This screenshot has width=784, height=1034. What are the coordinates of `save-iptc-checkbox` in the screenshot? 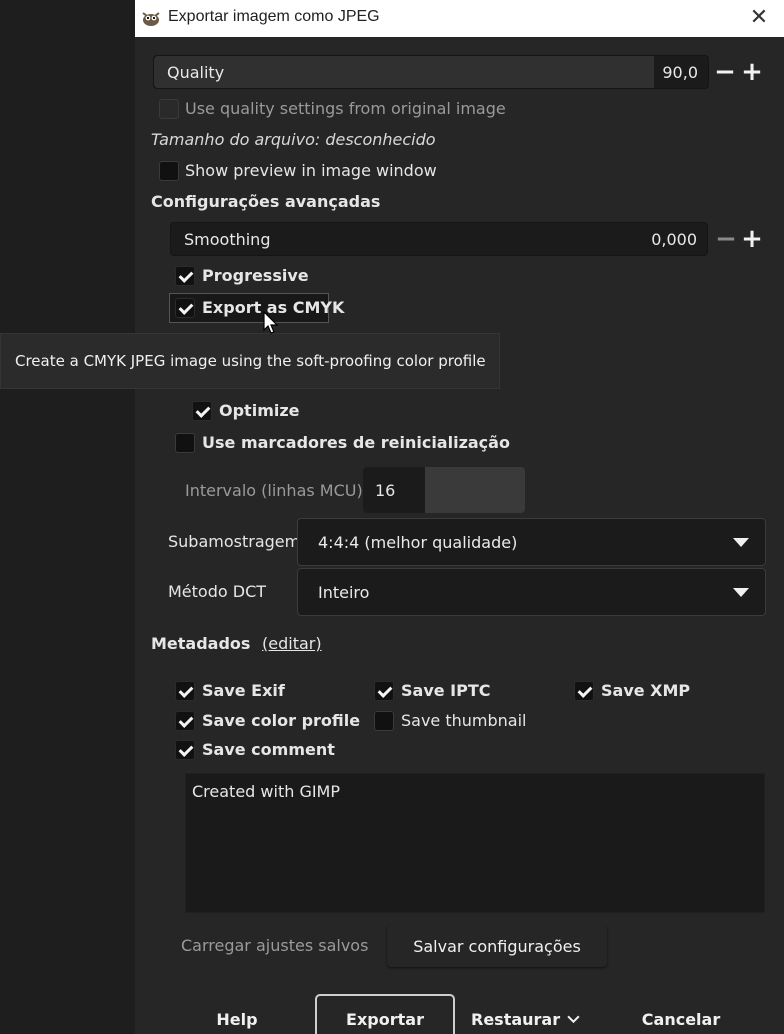 It's located at (384, 691).